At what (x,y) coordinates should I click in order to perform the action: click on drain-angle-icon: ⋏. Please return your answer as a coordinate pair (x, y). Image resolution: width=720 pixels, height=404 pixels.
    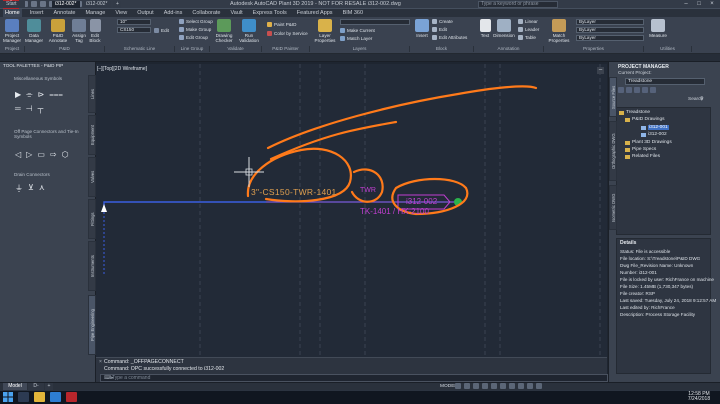
    Looking at the image, I should click on (42, 188).